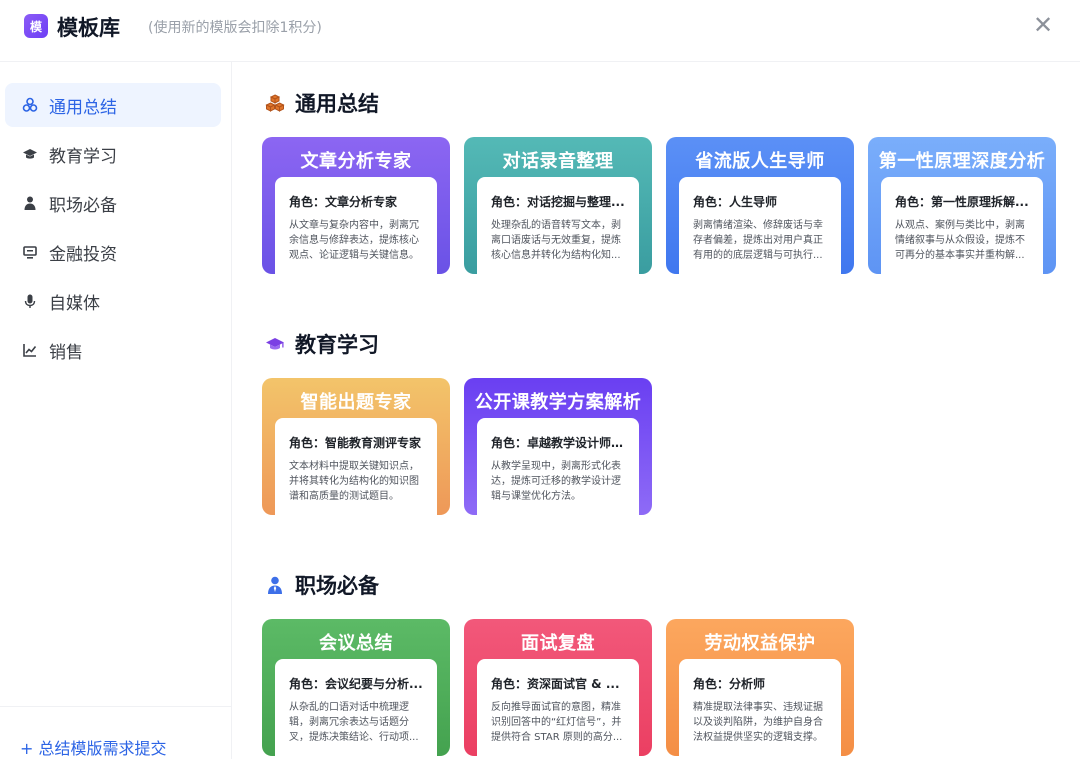 This screenshot has height=759, width=1080. I want to click on sidebar-item-education: 教育学习, so click(113, 154).